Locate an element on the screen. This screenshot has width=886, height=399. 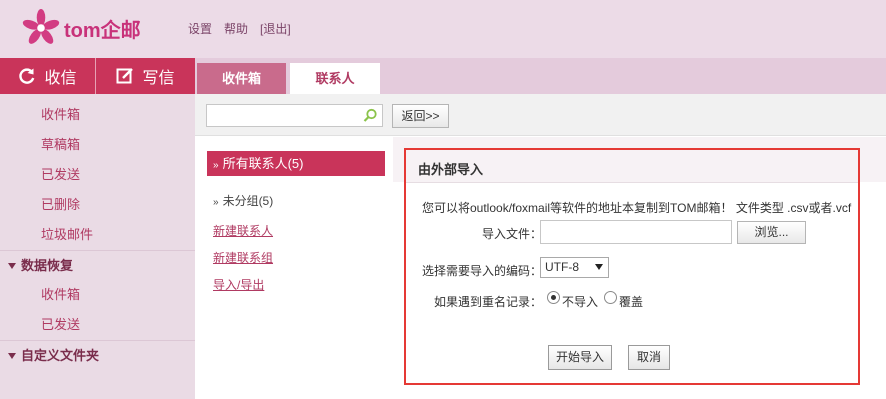
encoding-label: 选择需要导入的编码： is located at coordinates (482, 271).